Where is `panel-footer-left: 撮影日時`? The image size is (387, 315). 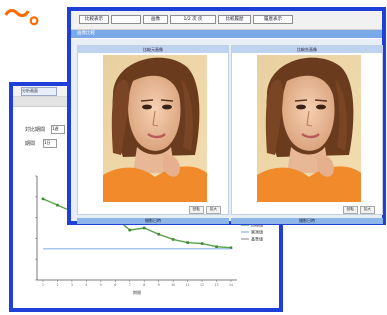
panel-footer-left: 撮影日時 is located at coordinates (153, 221).